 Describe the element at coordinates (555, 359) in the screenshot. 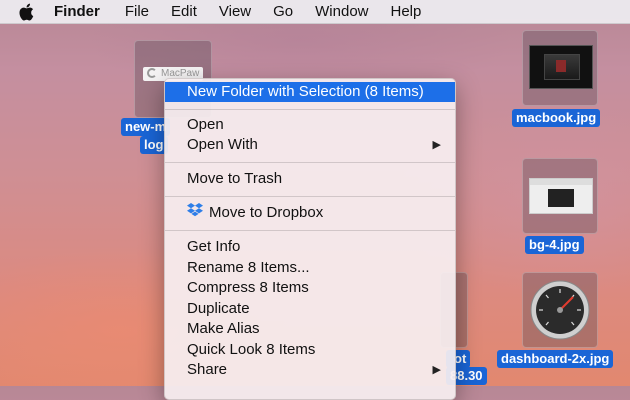

I see `icon-label-dashboard: dashboard-2x.jpg` at that location.